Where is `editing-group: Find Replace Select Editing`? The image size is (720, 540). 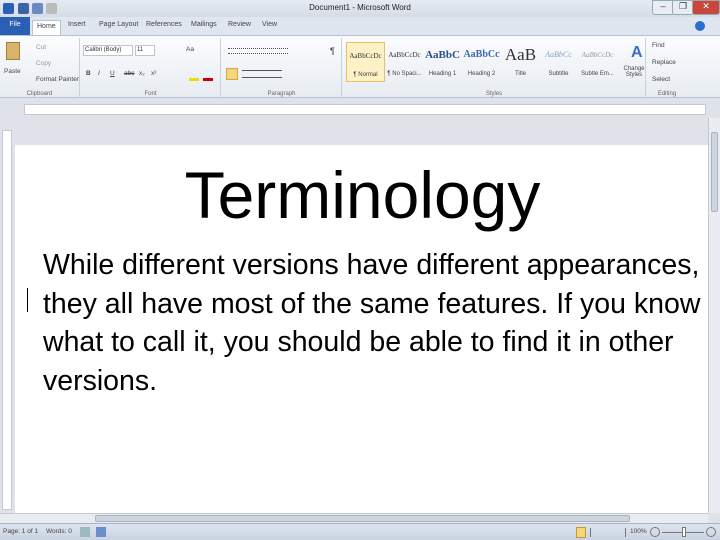
editing-group: Find Replace Select Editing is located at coordinates (667, 68).